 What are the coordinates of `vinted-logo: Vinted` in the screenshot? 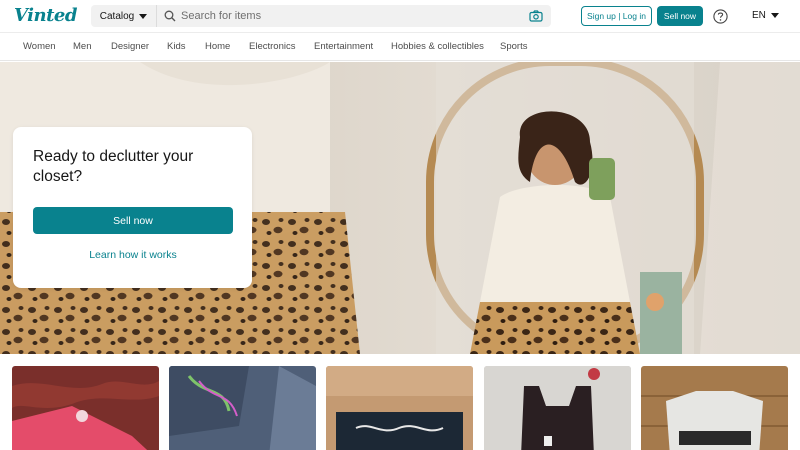 It's located at (45, 15).